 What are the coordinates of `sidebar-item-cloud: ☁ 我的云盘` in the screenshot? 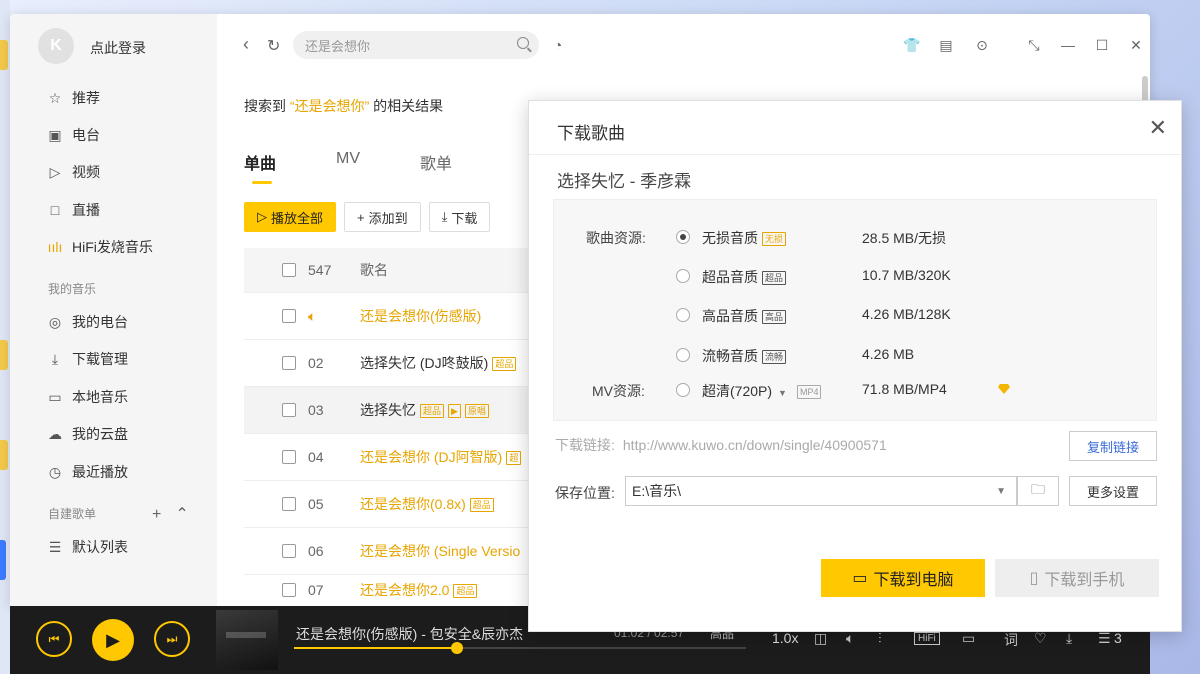 It's located at (87, 434).